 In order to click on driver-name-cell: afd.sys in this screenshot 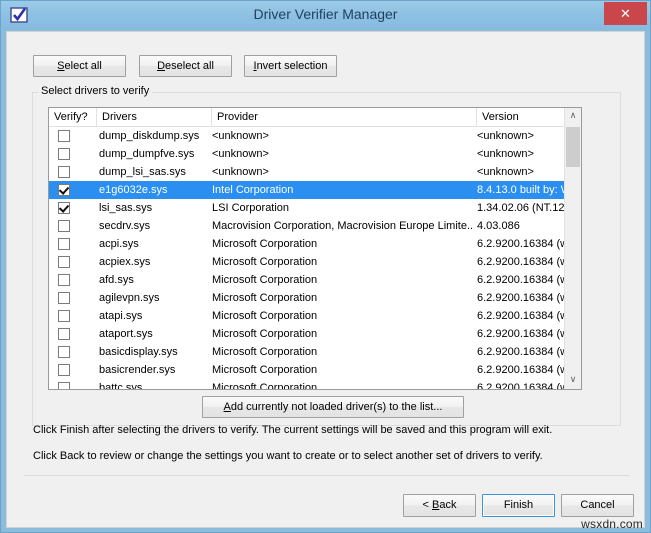, I will do `click(116, 280)`.